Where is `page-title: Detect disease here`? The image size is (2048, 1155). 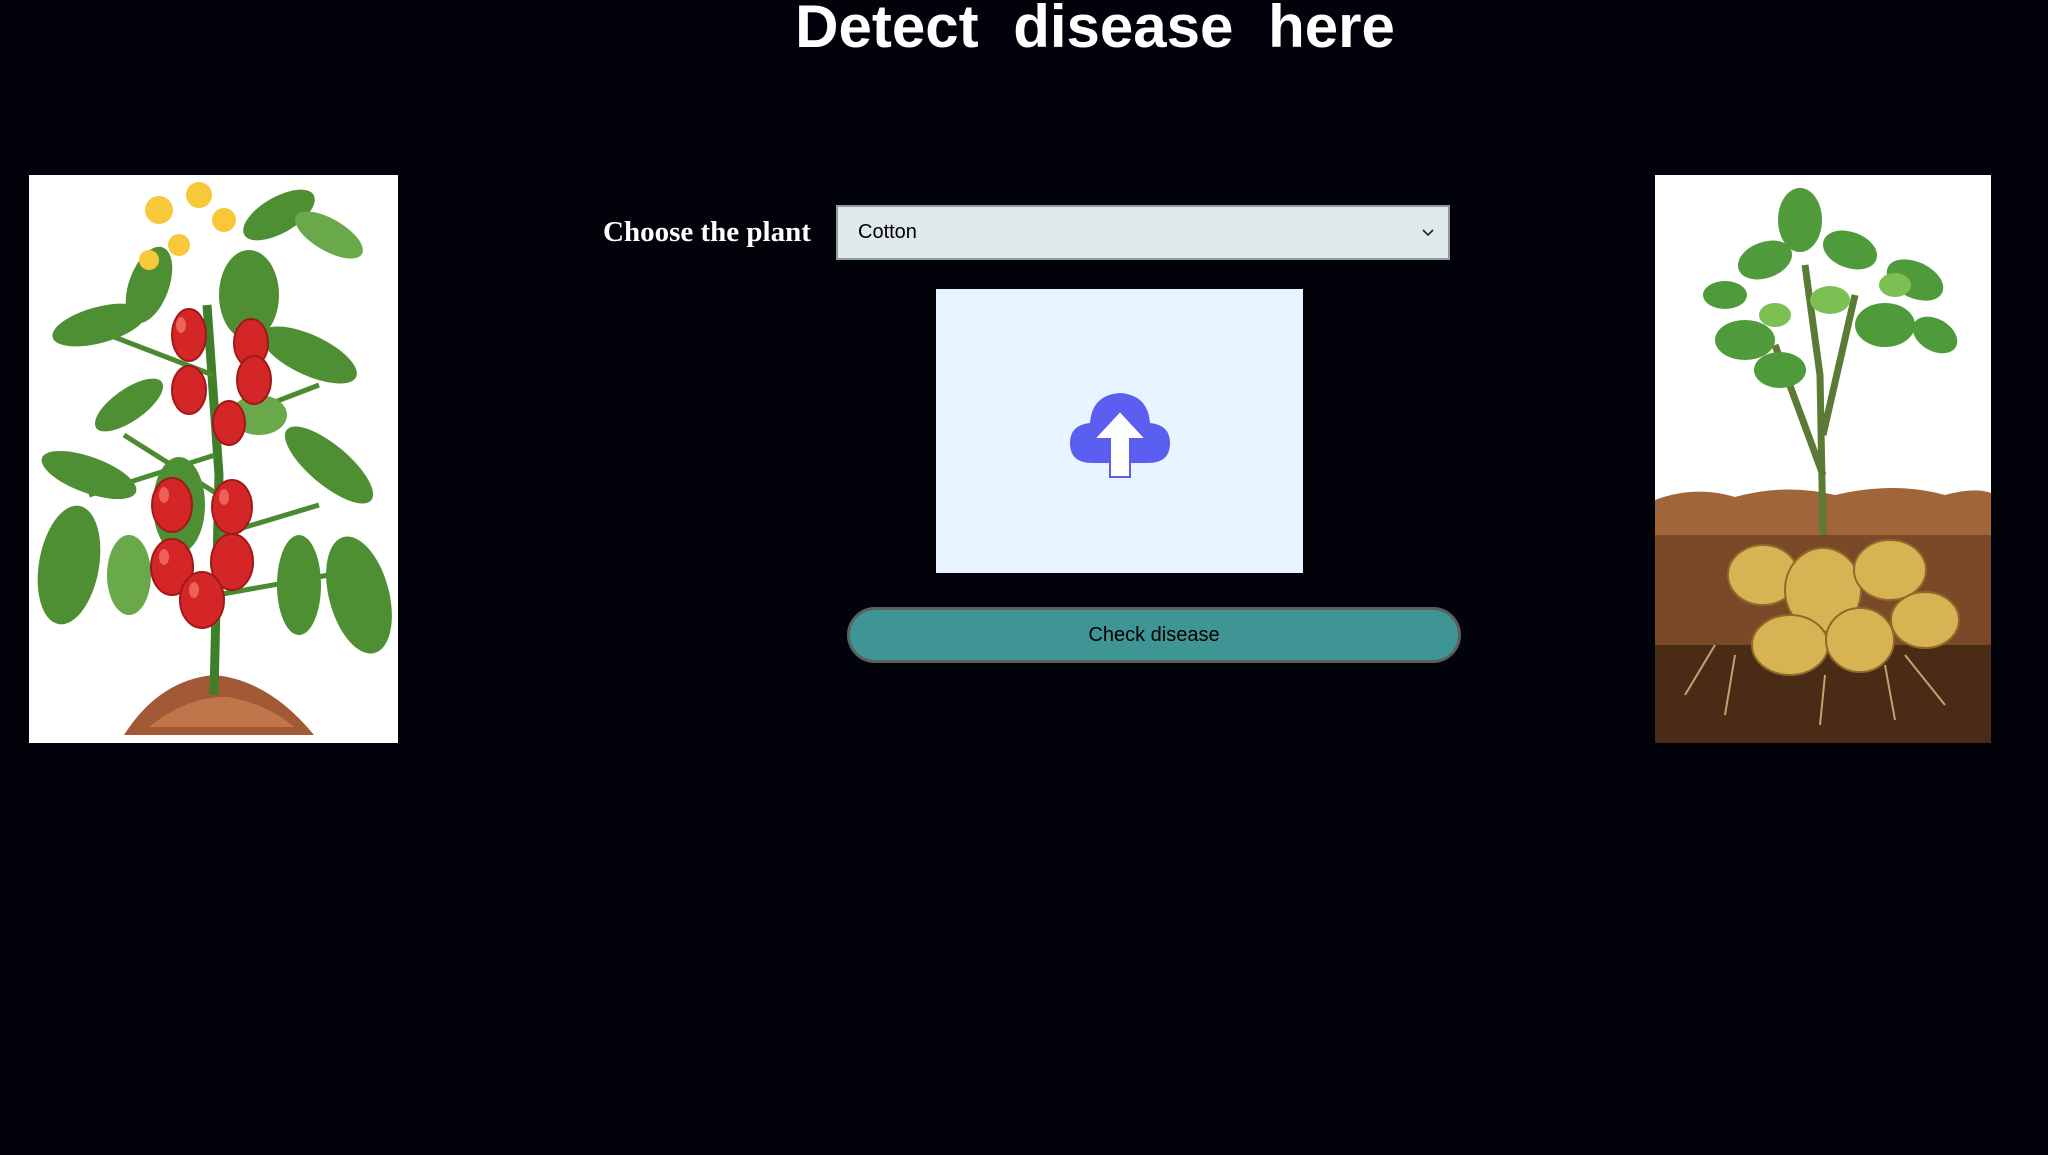
page-title: Detect disease here is located at coordinates (1095, 30).